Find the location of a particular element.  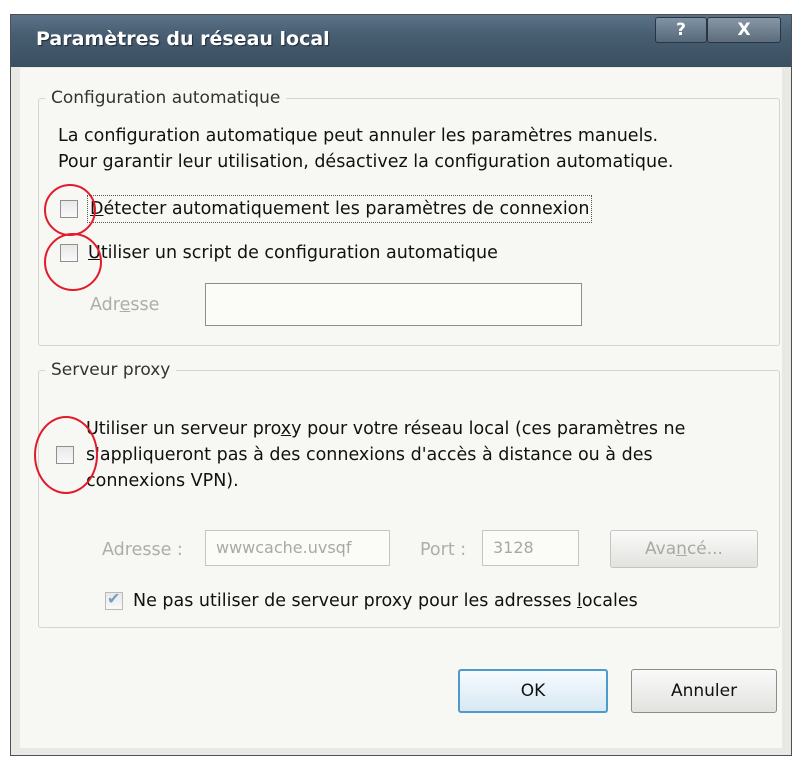

help-button: ? is located at coordinates (681, 30).